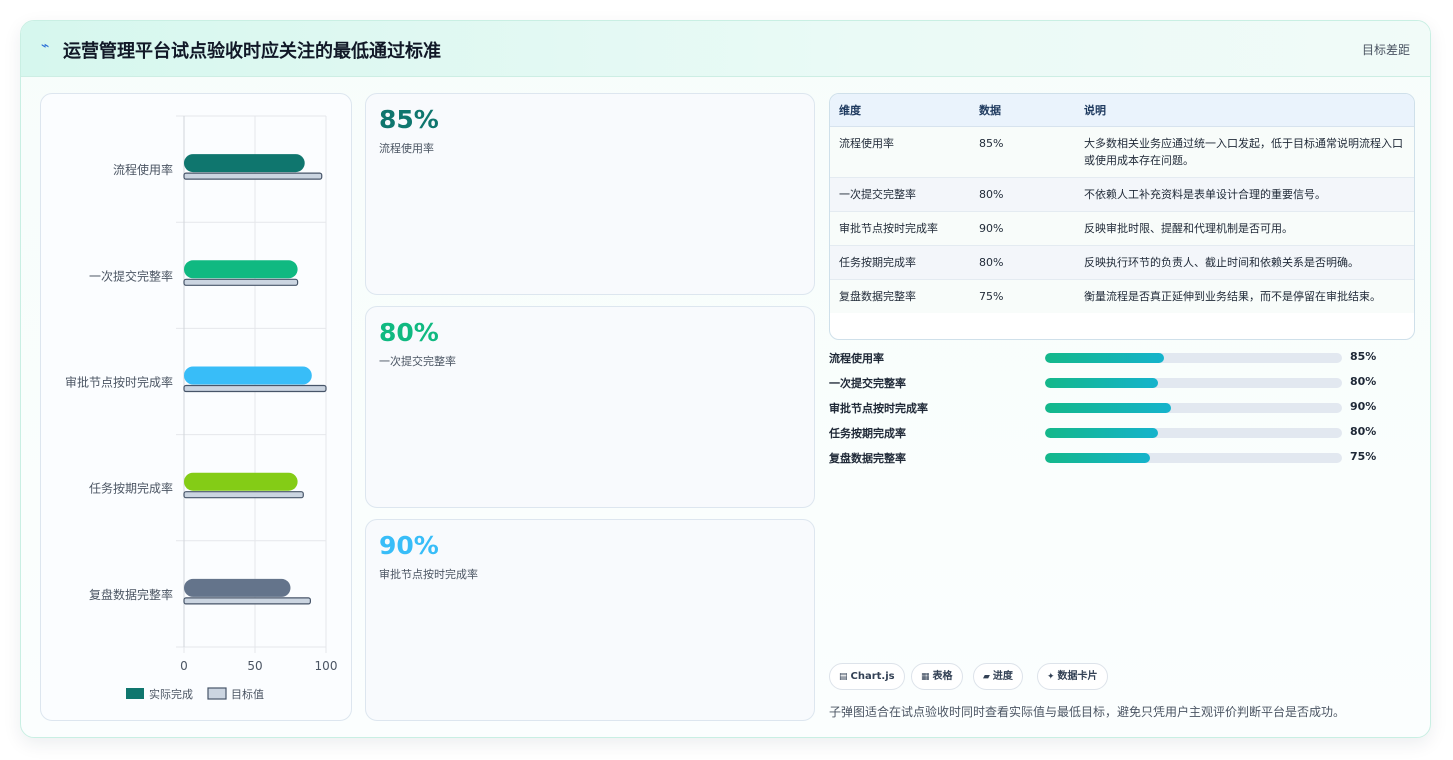 This screenshot has width=1453, height=760. I want to click on table-cell-dimension: 复盘数据完整率, so click(900, 296).